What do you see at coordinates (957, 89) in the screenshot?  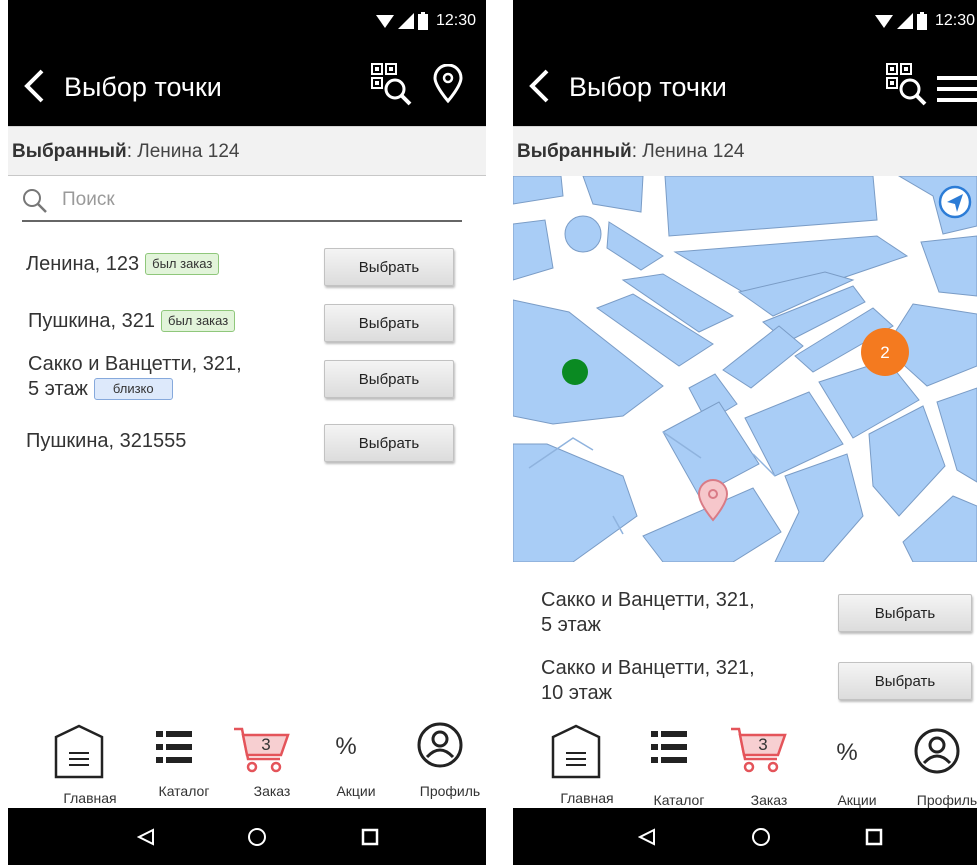 I see `menu-icon` at bounding box center [957, 89].